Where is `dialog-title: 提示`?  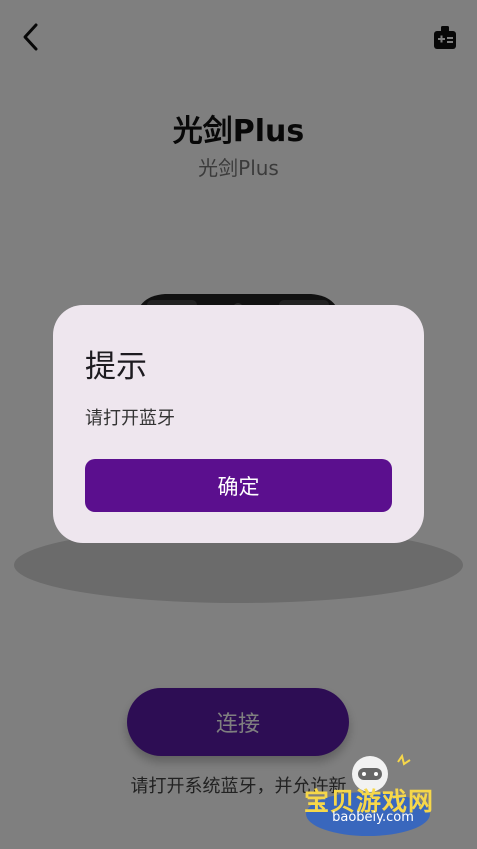
dialog-title: 提示 is located at coordinates (116, 367).